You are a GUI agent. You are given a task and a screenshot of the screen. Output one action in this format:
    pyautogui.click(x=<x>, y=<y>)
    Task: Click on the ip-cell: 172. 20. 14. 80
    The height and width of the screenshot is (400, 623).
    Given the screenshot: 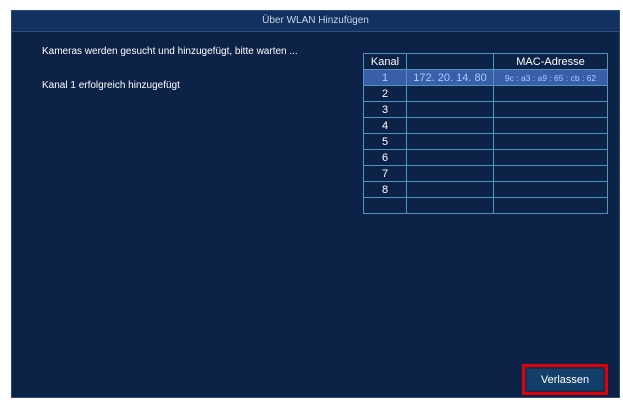 What is the action you would take?
    pyautogui.click(x=450, y=77)
    